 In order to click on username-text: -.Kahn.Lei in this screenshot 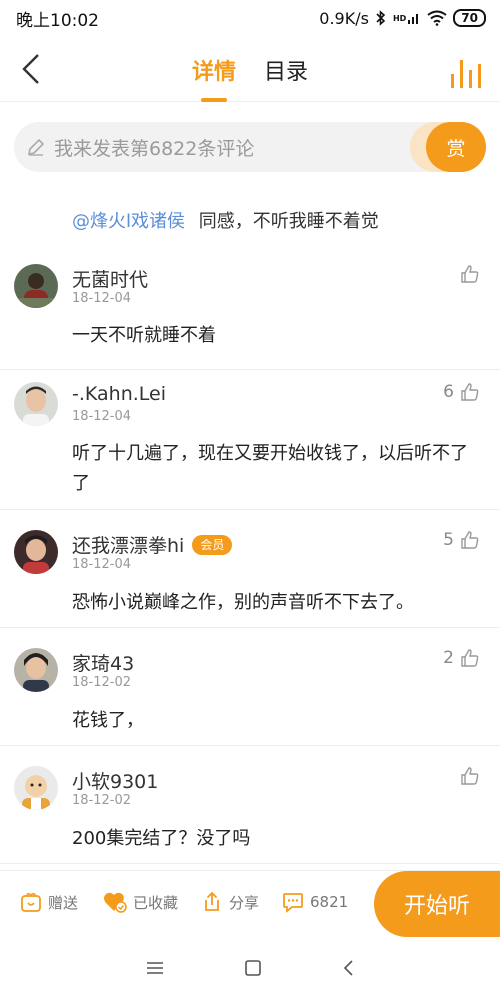, I will do `click(119, 394)`.